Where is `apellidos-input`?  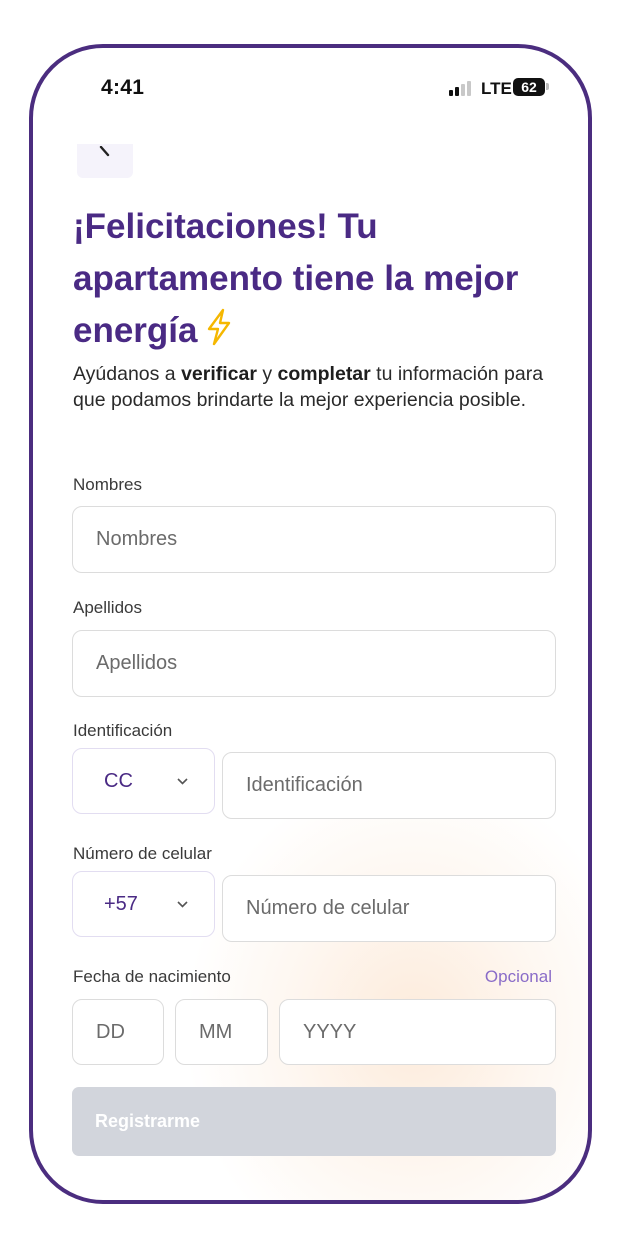 apellidos-input is located at coordinates (314, 663).